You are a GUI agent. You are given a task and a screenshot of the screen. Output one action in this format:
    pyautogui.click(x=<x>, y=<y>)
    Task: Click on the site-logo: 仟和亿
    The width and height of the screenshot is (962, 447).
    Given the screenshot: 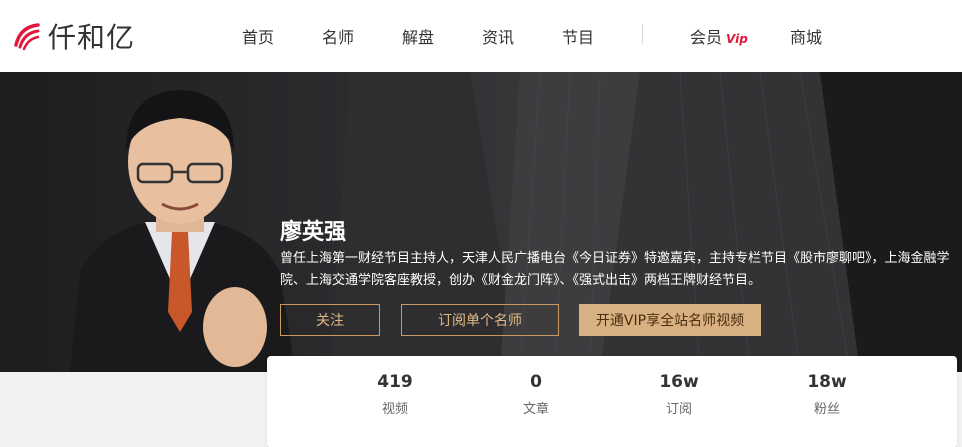 What is the action you would take?
    pyautogui.click(x=72, y=36)
    